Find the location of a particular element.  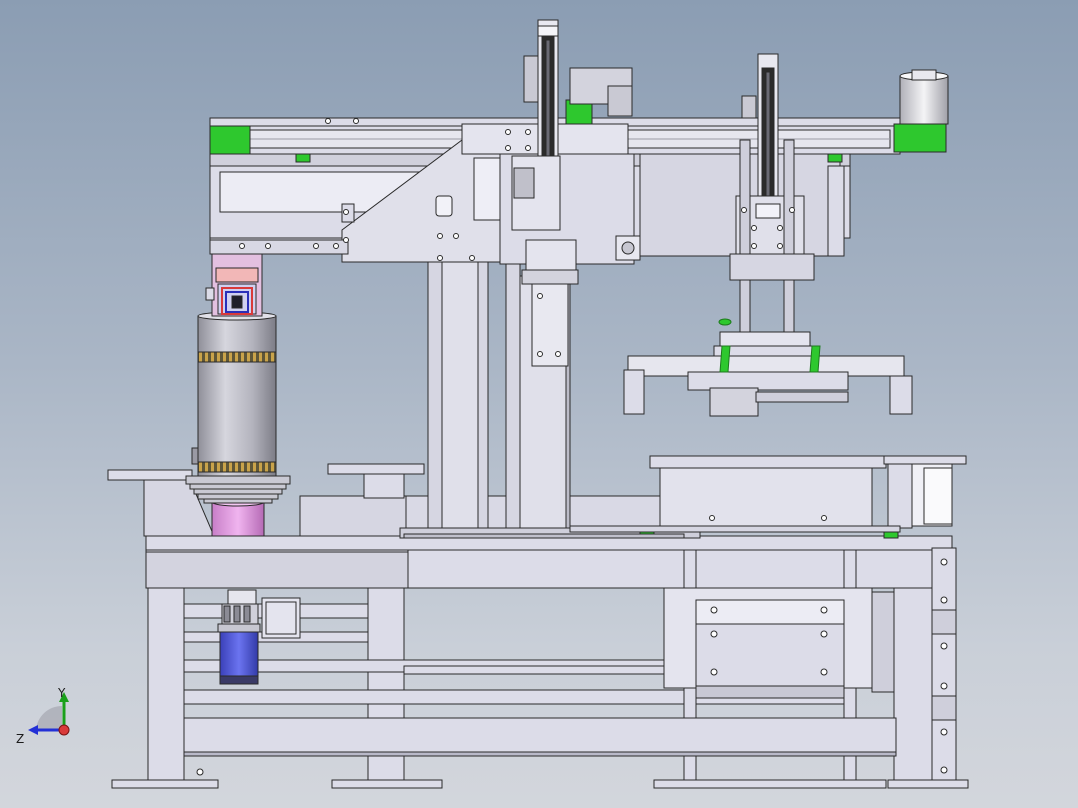

left-shelf is located at coordinates (150, 475).